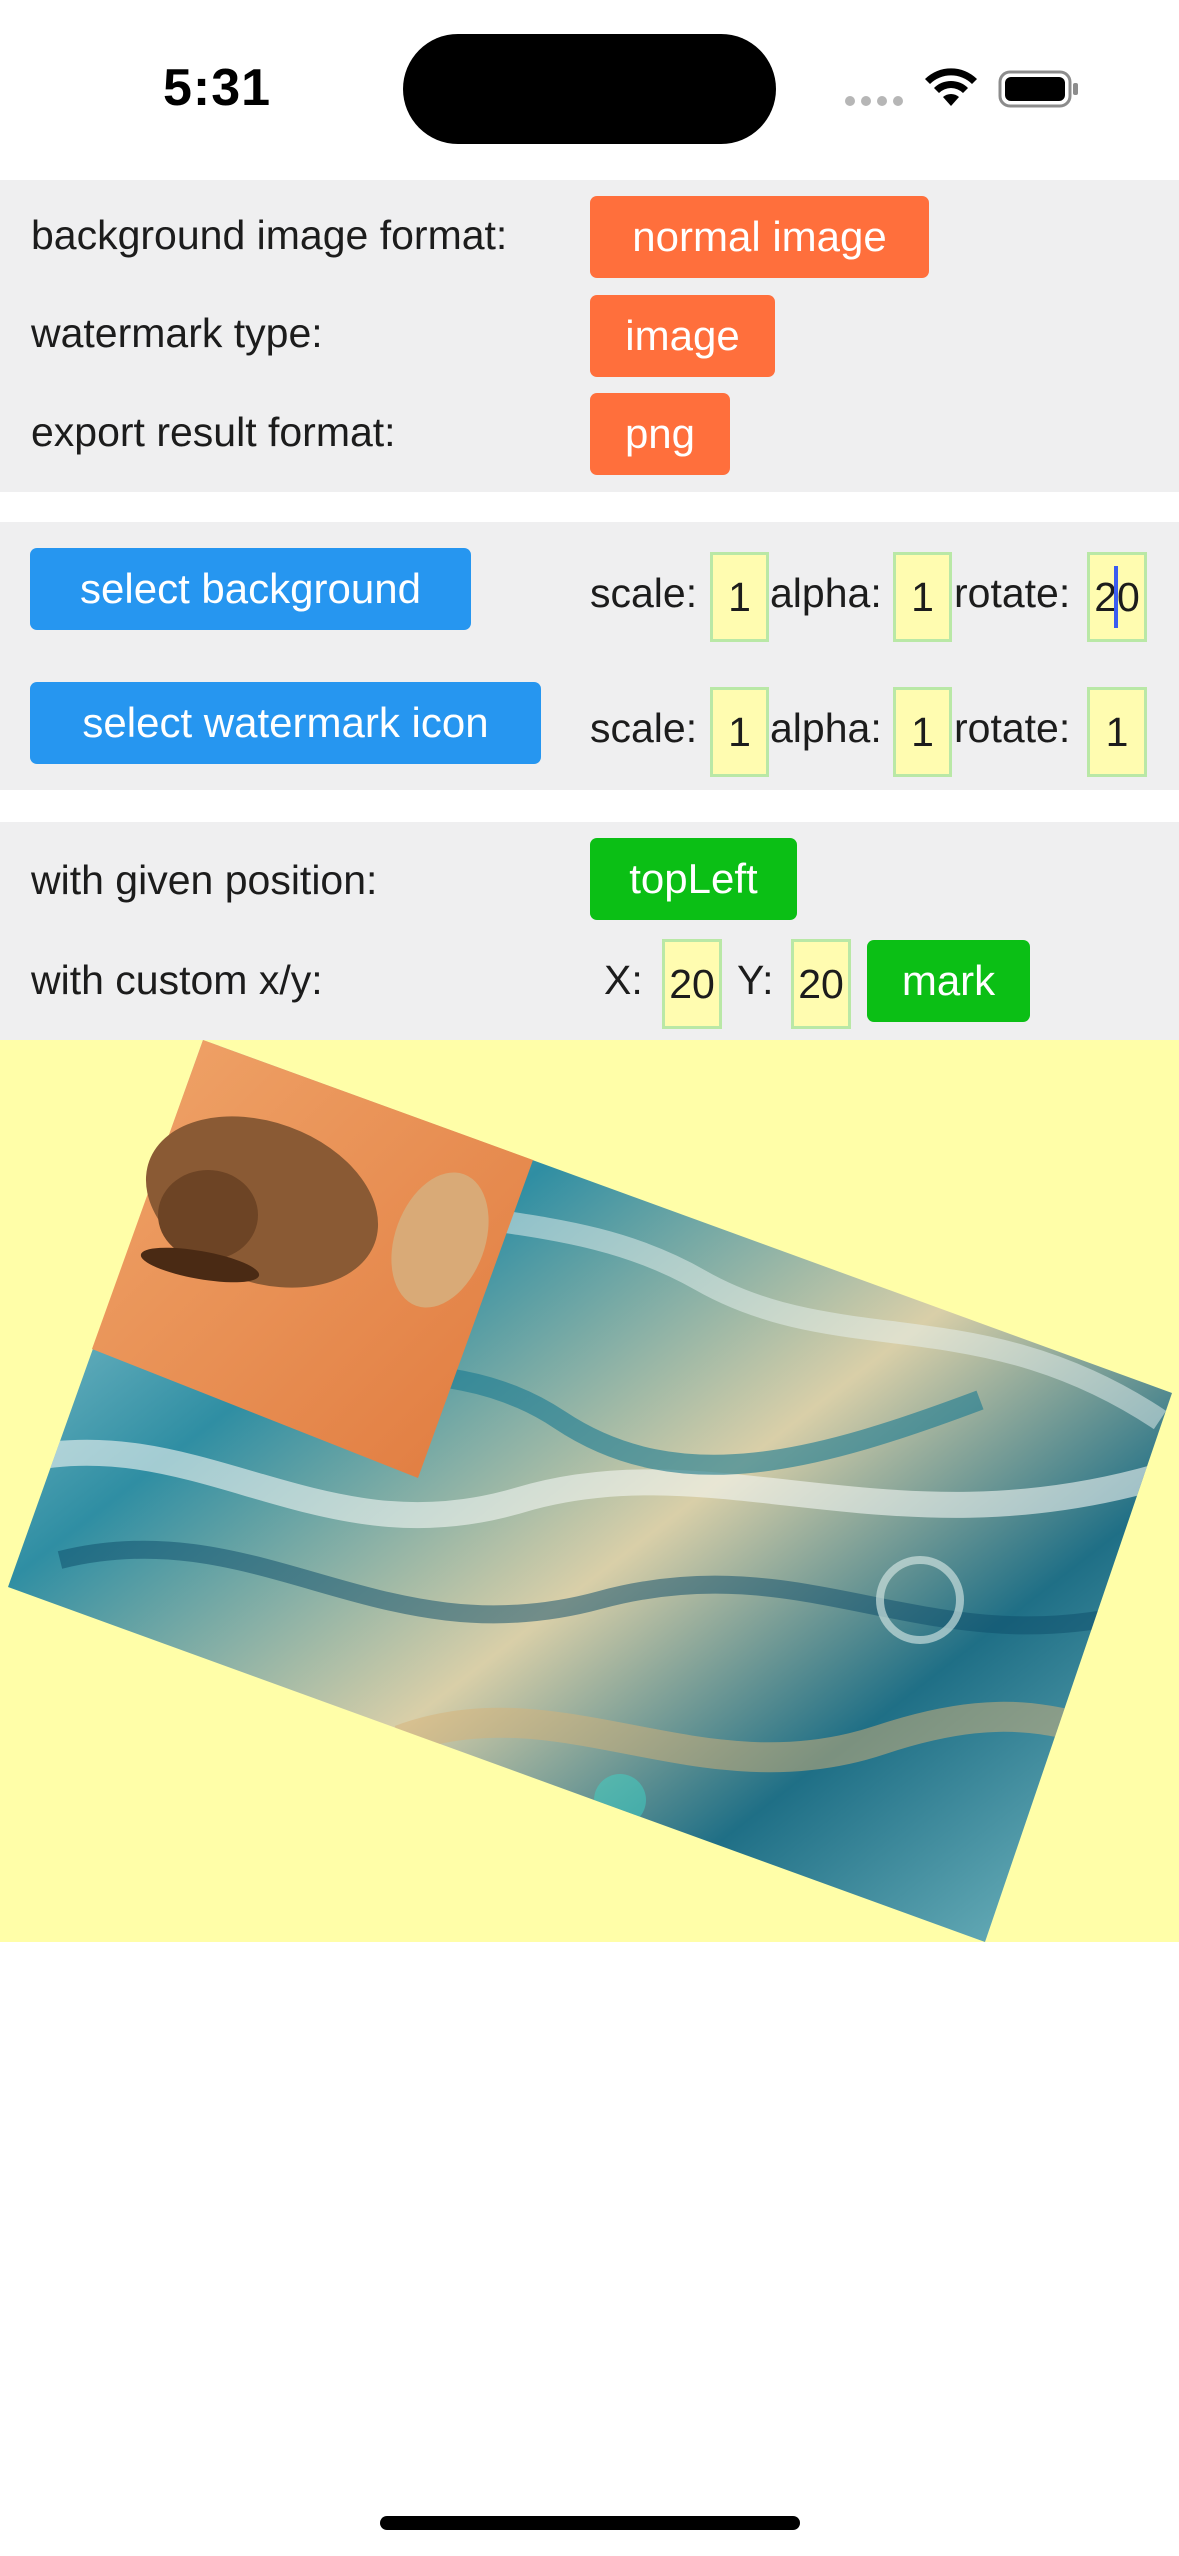  I want to click on x-input: 20, so click(692, 984).